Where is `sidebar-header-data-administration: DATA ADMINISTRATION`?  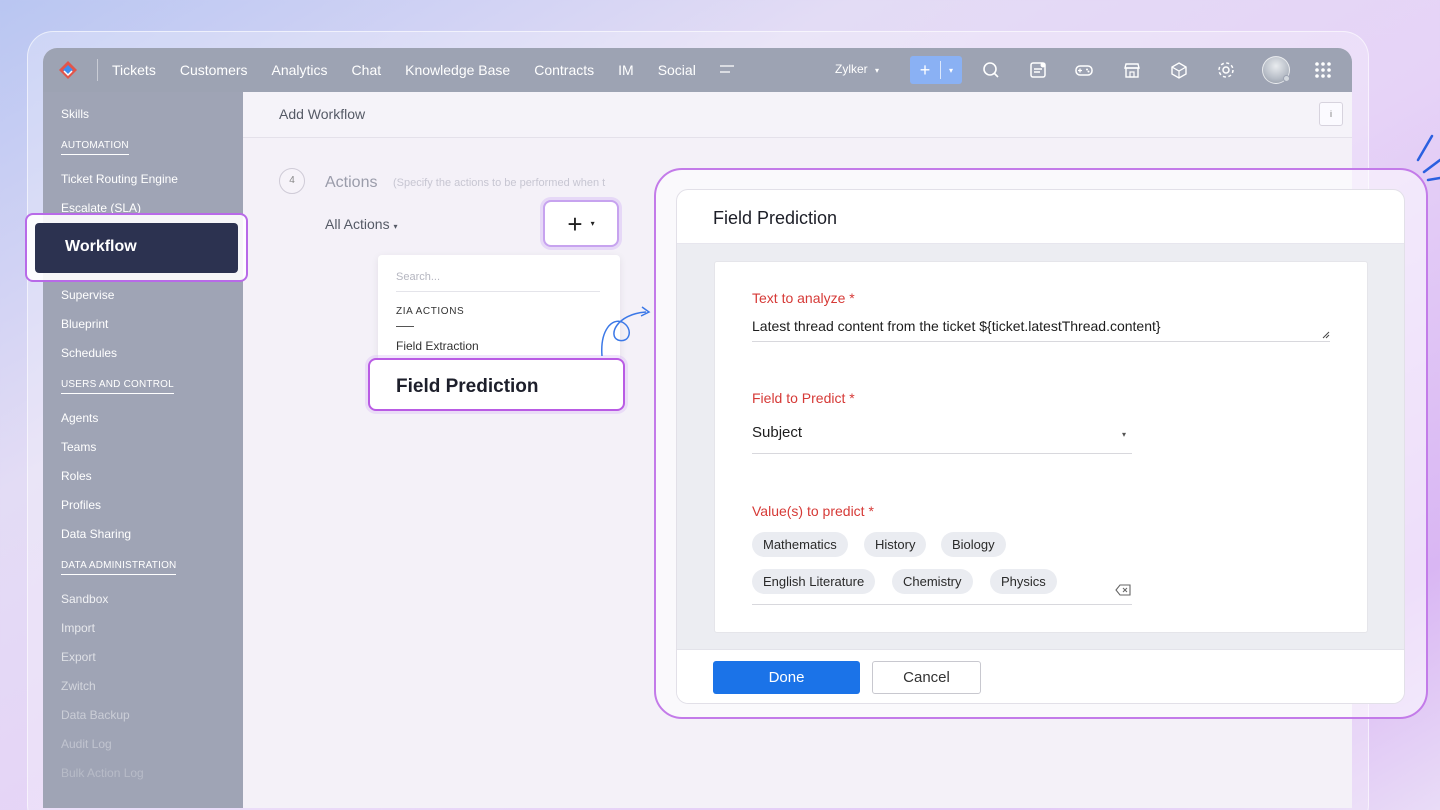 sidebar-header-data-administration: DATA ADMINISTRATION is located at coordinates (119, 567).